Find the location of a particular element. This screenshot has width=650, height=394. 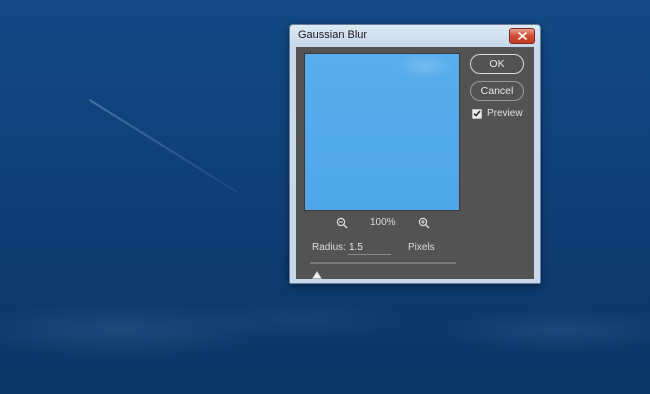

preview-image is located at coordinates (382, 132).